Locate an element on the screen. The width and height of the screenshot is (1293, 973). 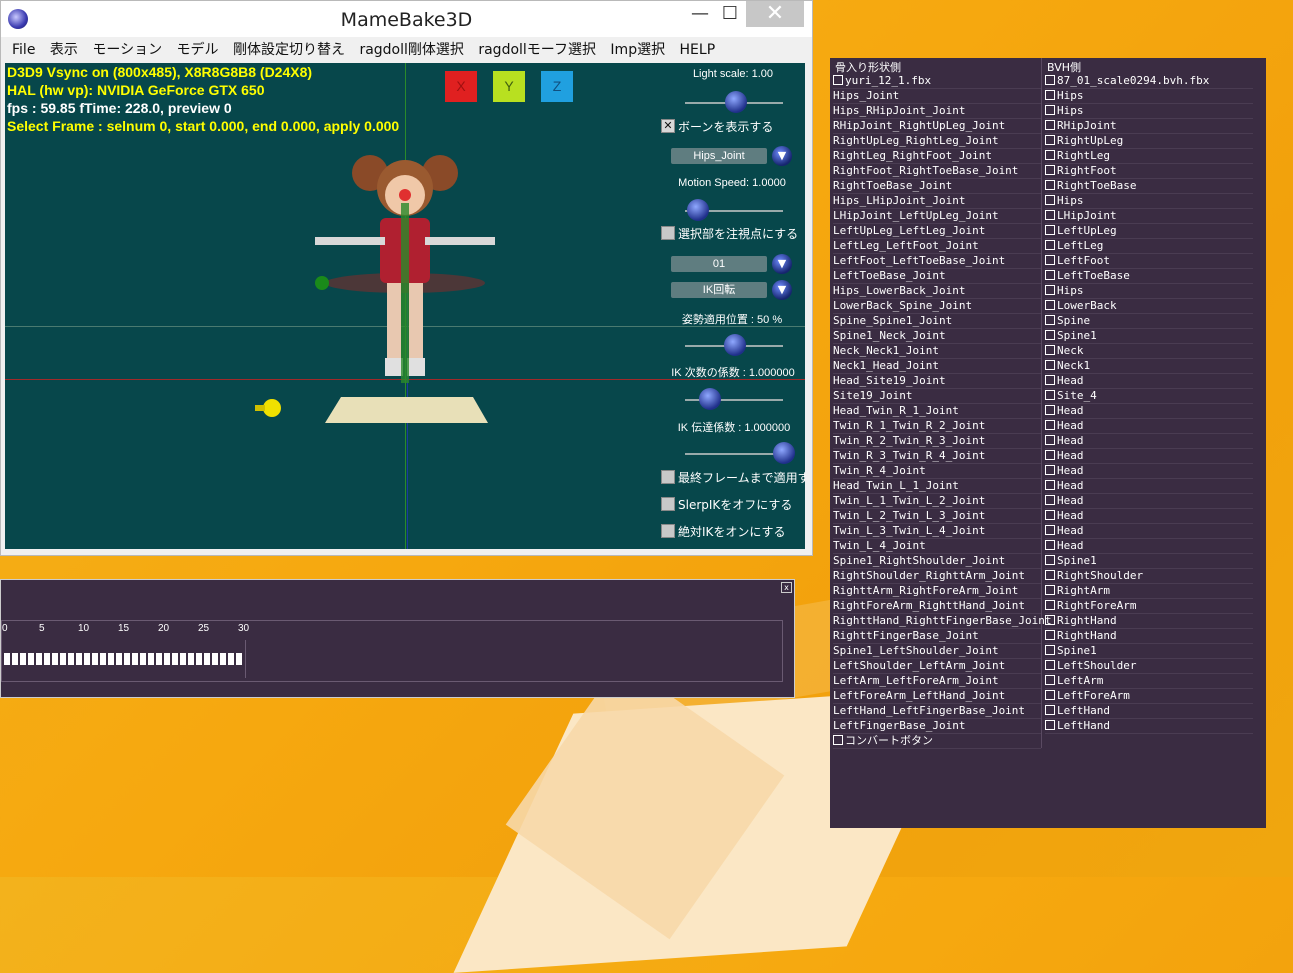
left-bone-item: RightForeArm_RighttHand_Joint is located at coordinates (937, 606).